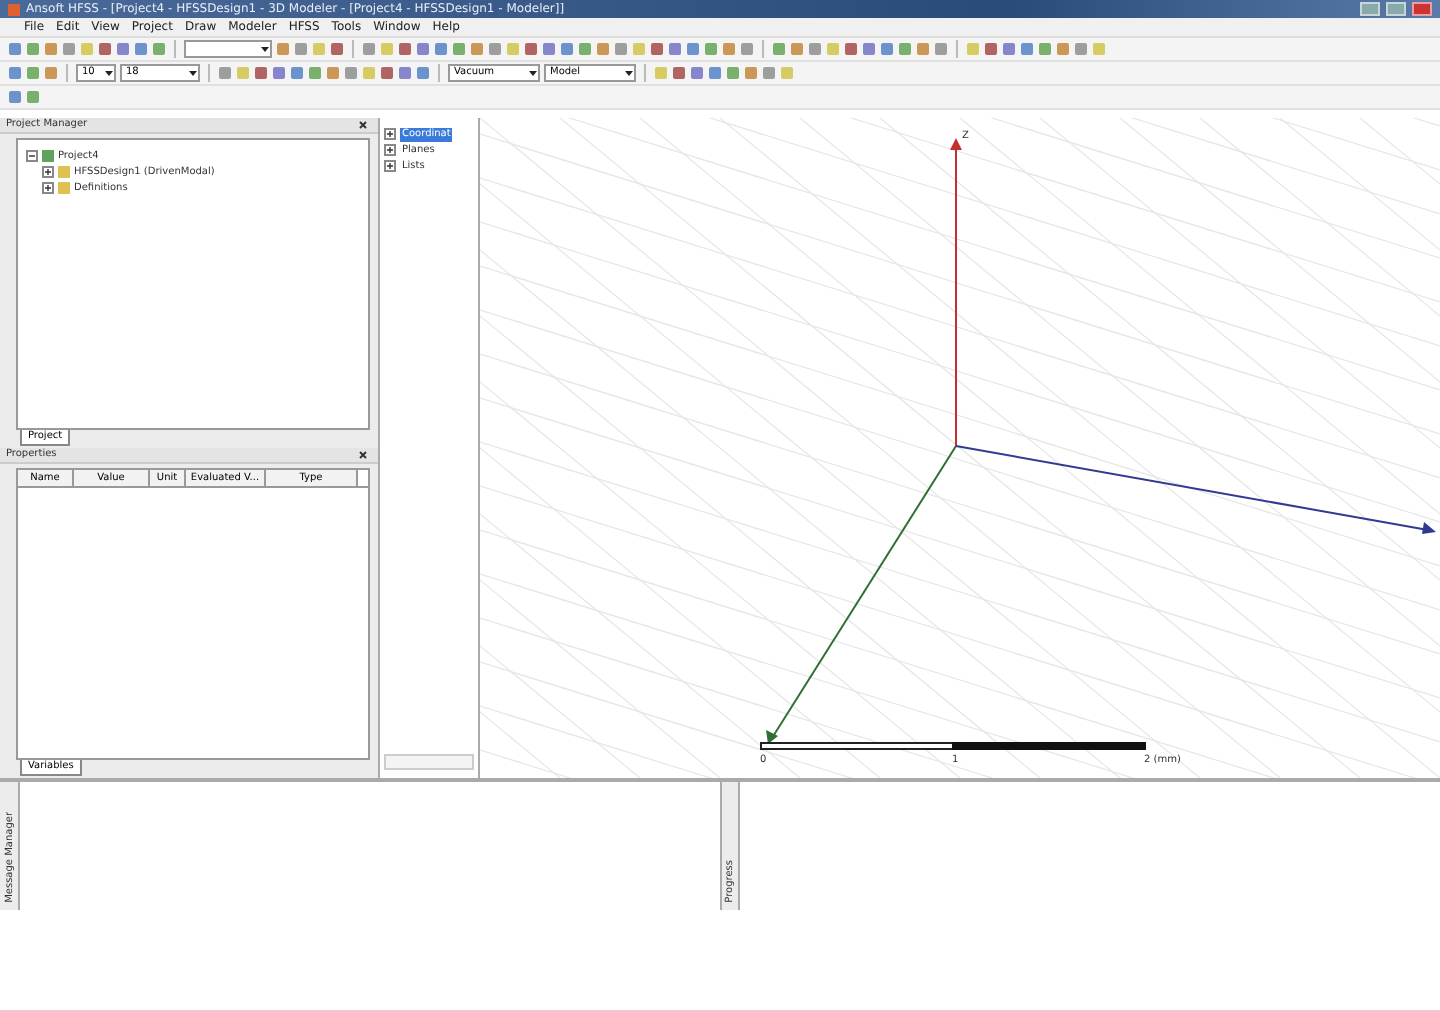  I want to click on minimize-button, so click(1370, 9).